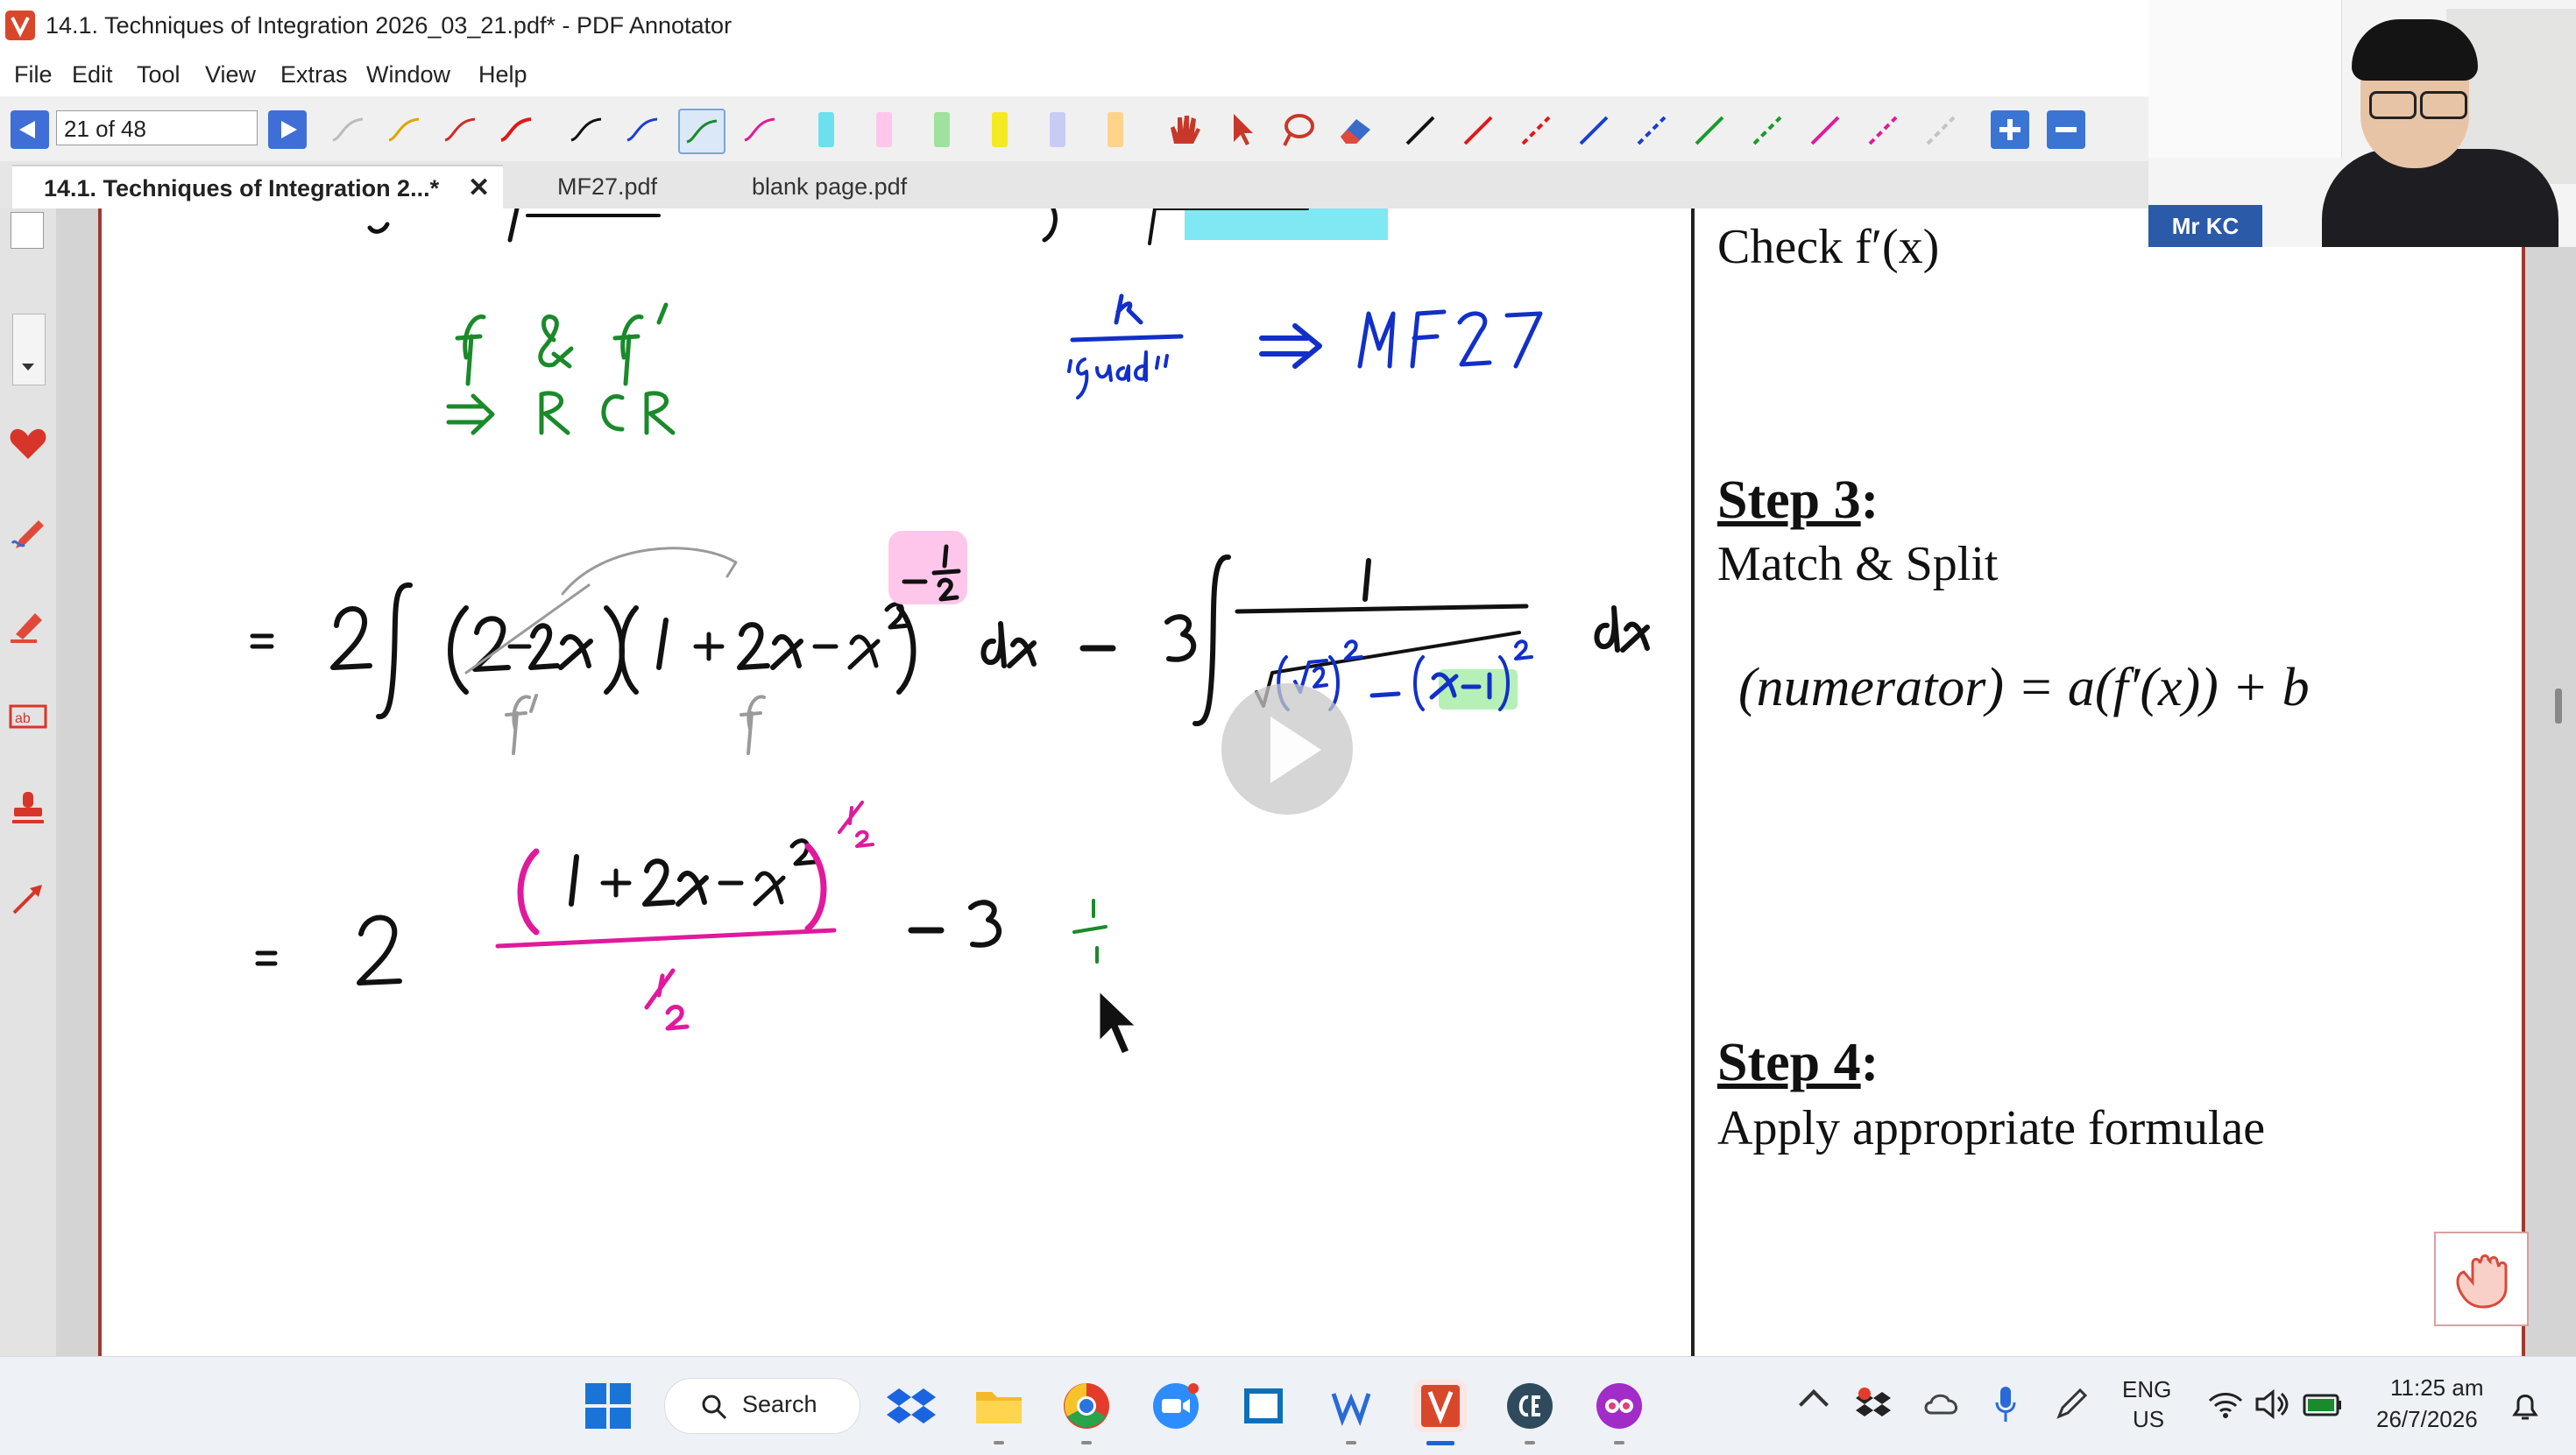  What do you see at coordinates (230, 74) in the screenshot?
I see `menu-view: View` at bounding box center [230, 74].